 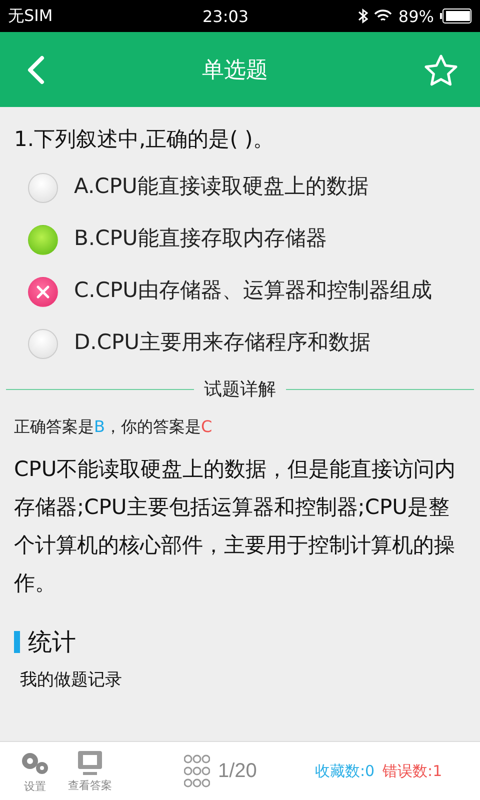 I want to click on option-text: D.CPU主要用来存储程序和数据, so click(x=270, y=342).